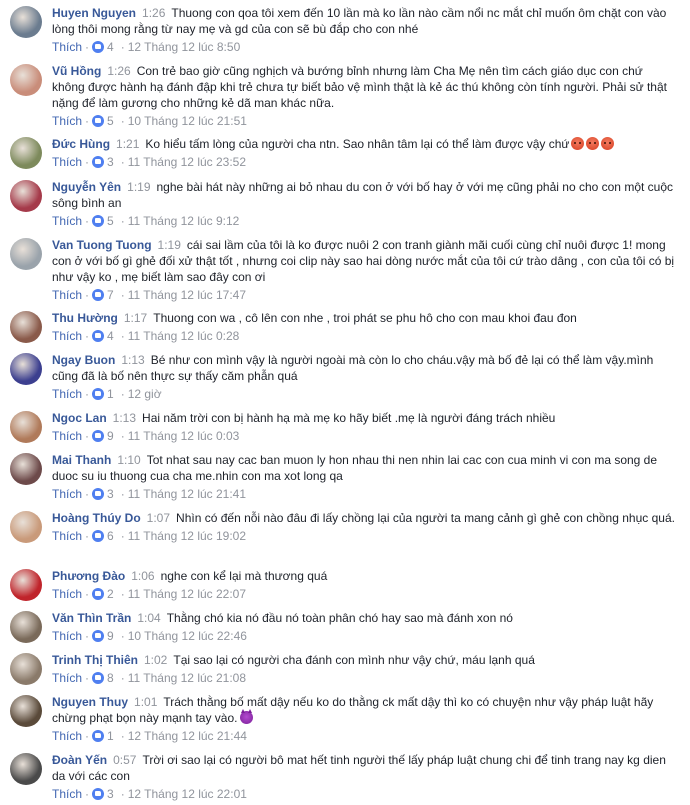 This screenshot has width=690, height=805. What do you see at coordinates (88, 576) in the screenshot?
I see `author-name-link: Phương Đào` at bounding box center [88, 576].